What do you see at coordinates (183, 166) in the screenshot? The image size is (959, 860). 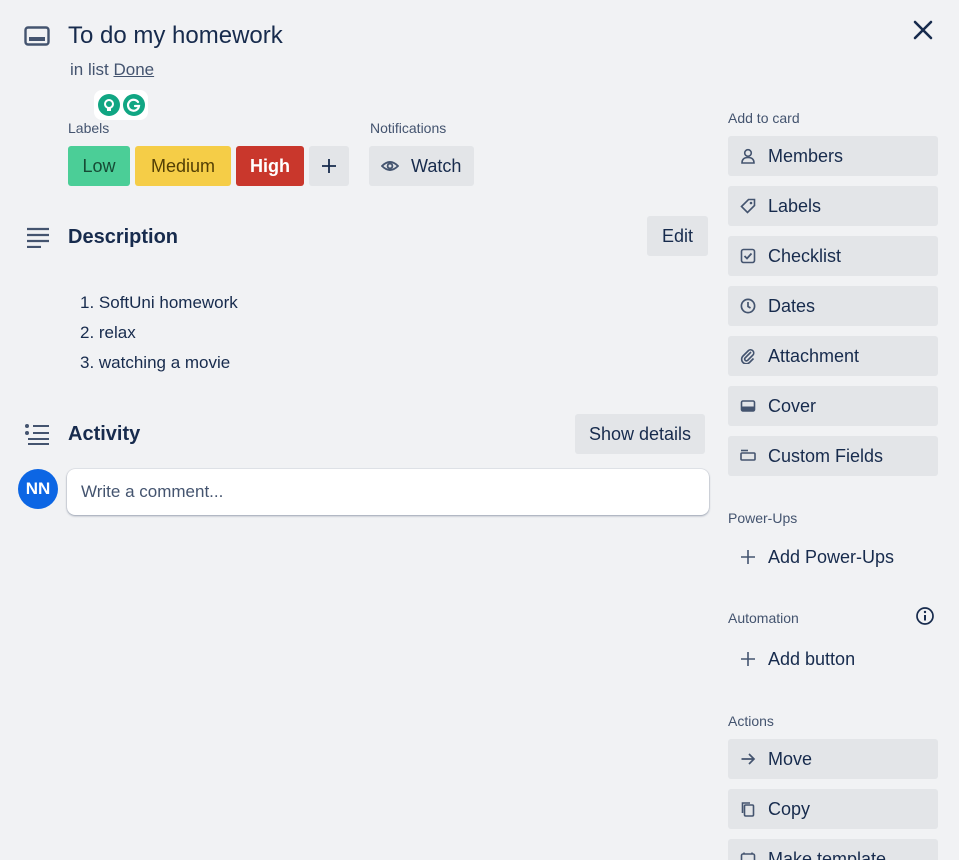 I see `label-medium: Medium` at bounding box center [183, 166].